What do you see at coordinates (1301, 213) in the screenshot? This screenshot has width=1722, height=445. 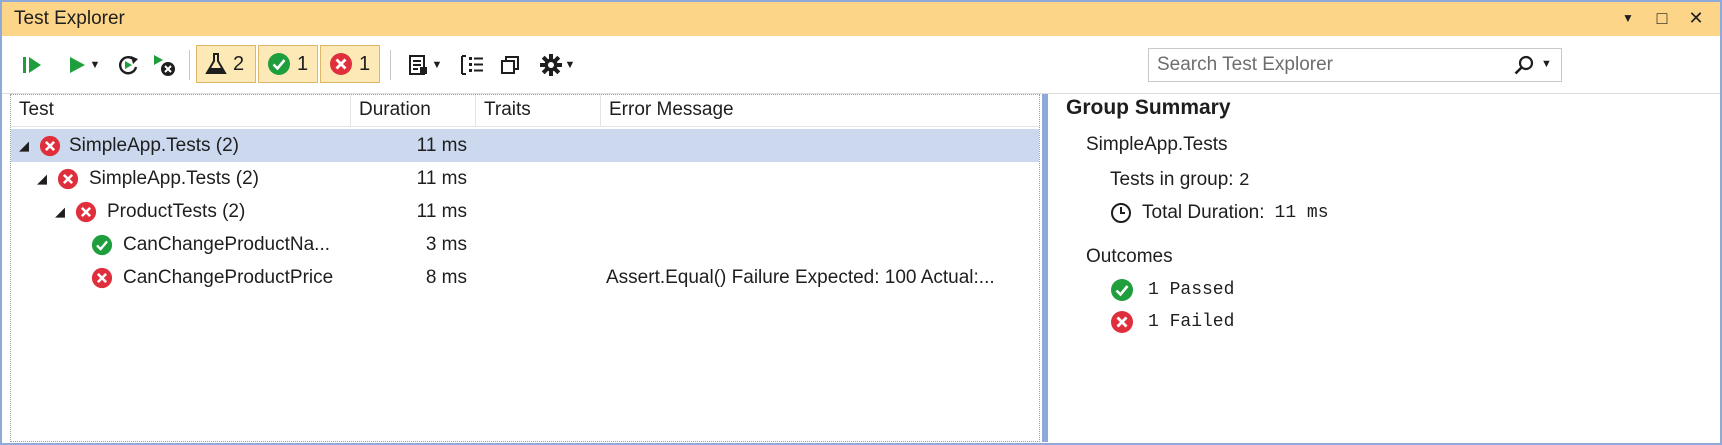 I see `total-duration-value: 11 ms` at bounding box center [1301, 213].